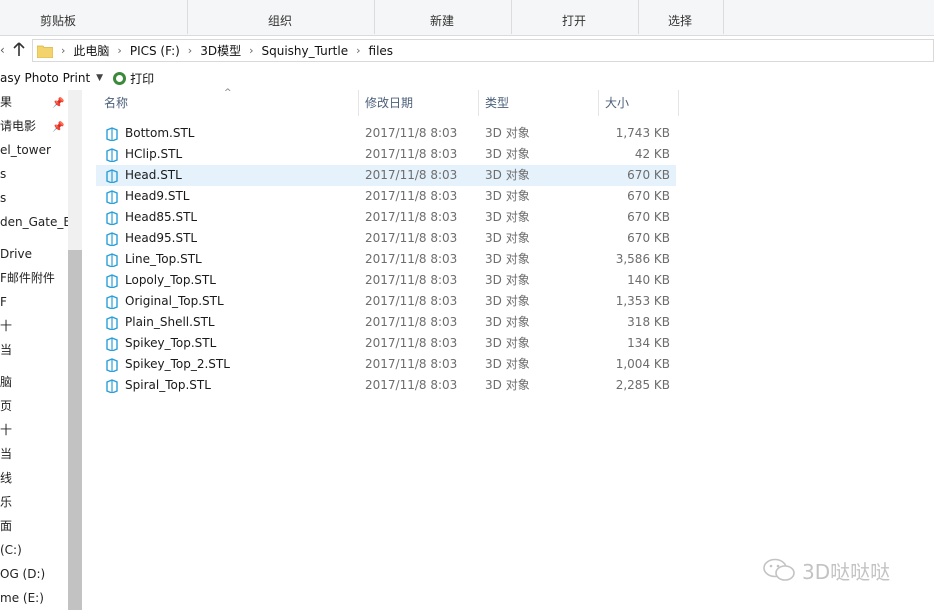 The width and height of the screenshot is (934, 610). I want to click on nav-item: den_Gate_B, so click(34, 222).